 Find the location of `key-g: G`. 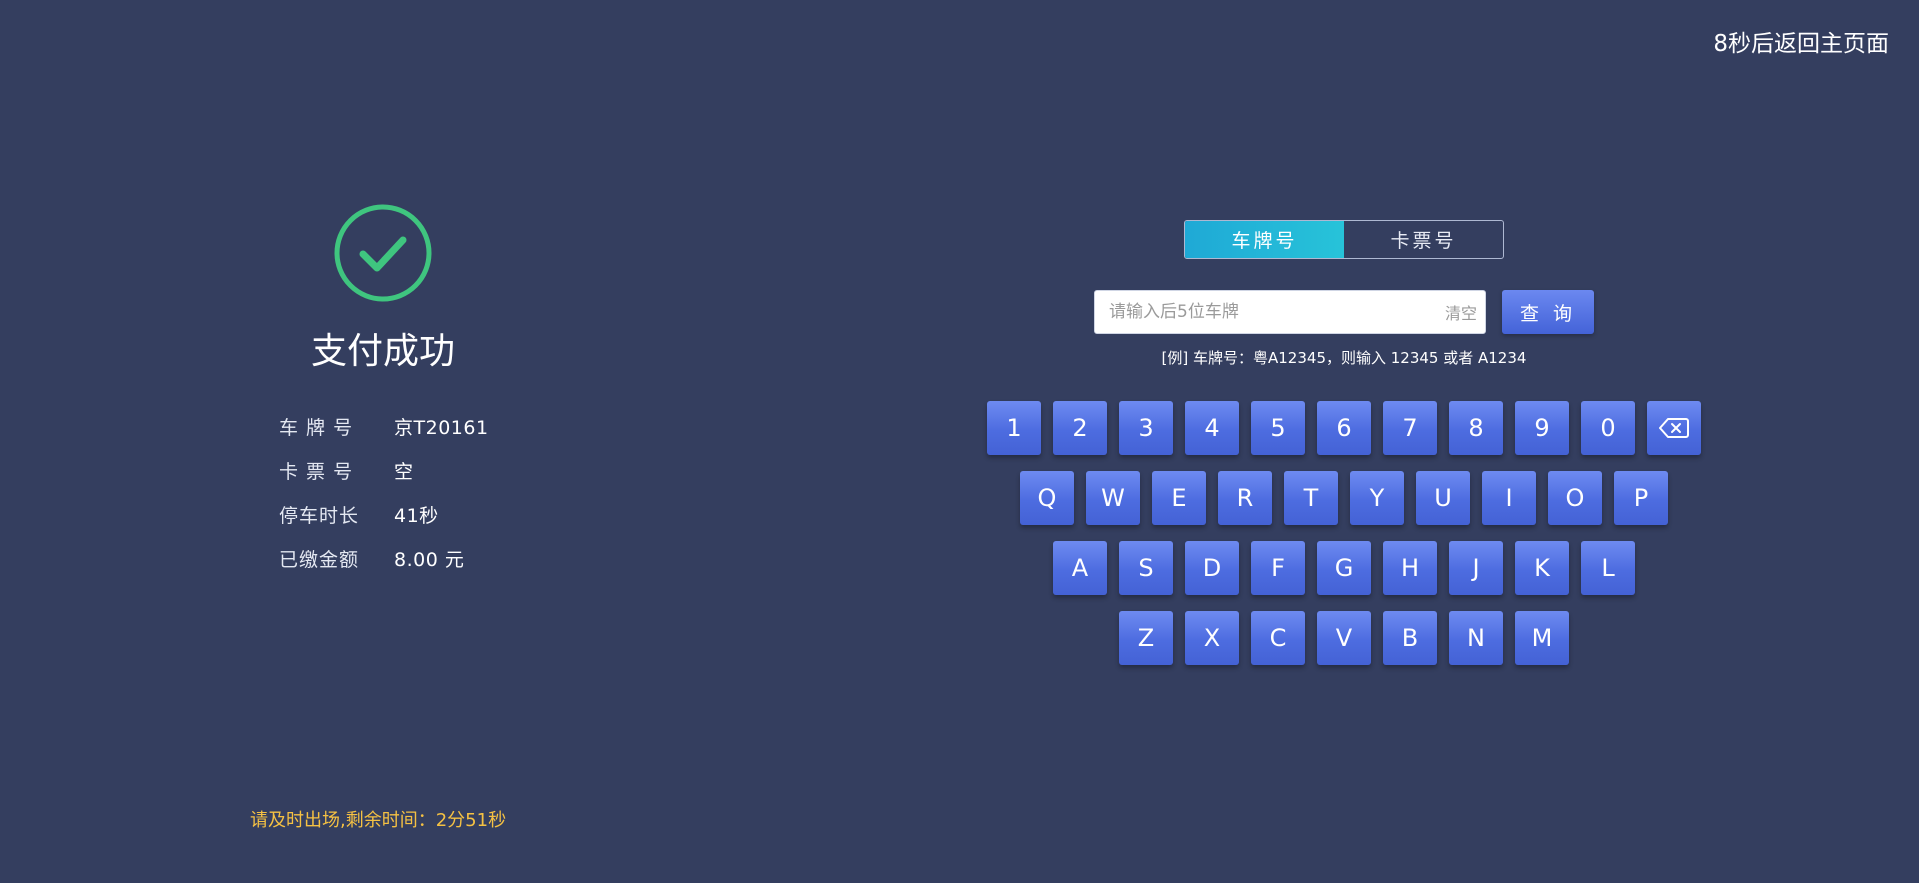

key-g: G is located at coordinates (1344, 568).